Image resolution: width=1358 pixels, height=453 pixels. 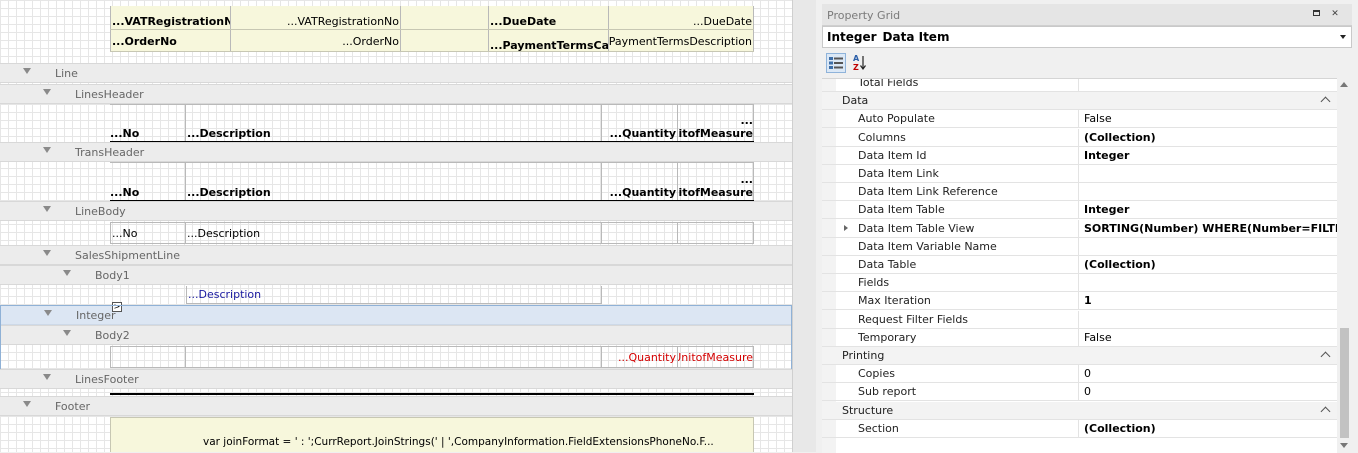 I want to click on th-uom-cell: ......UnitofMeasure, so click(x=716, y=181).